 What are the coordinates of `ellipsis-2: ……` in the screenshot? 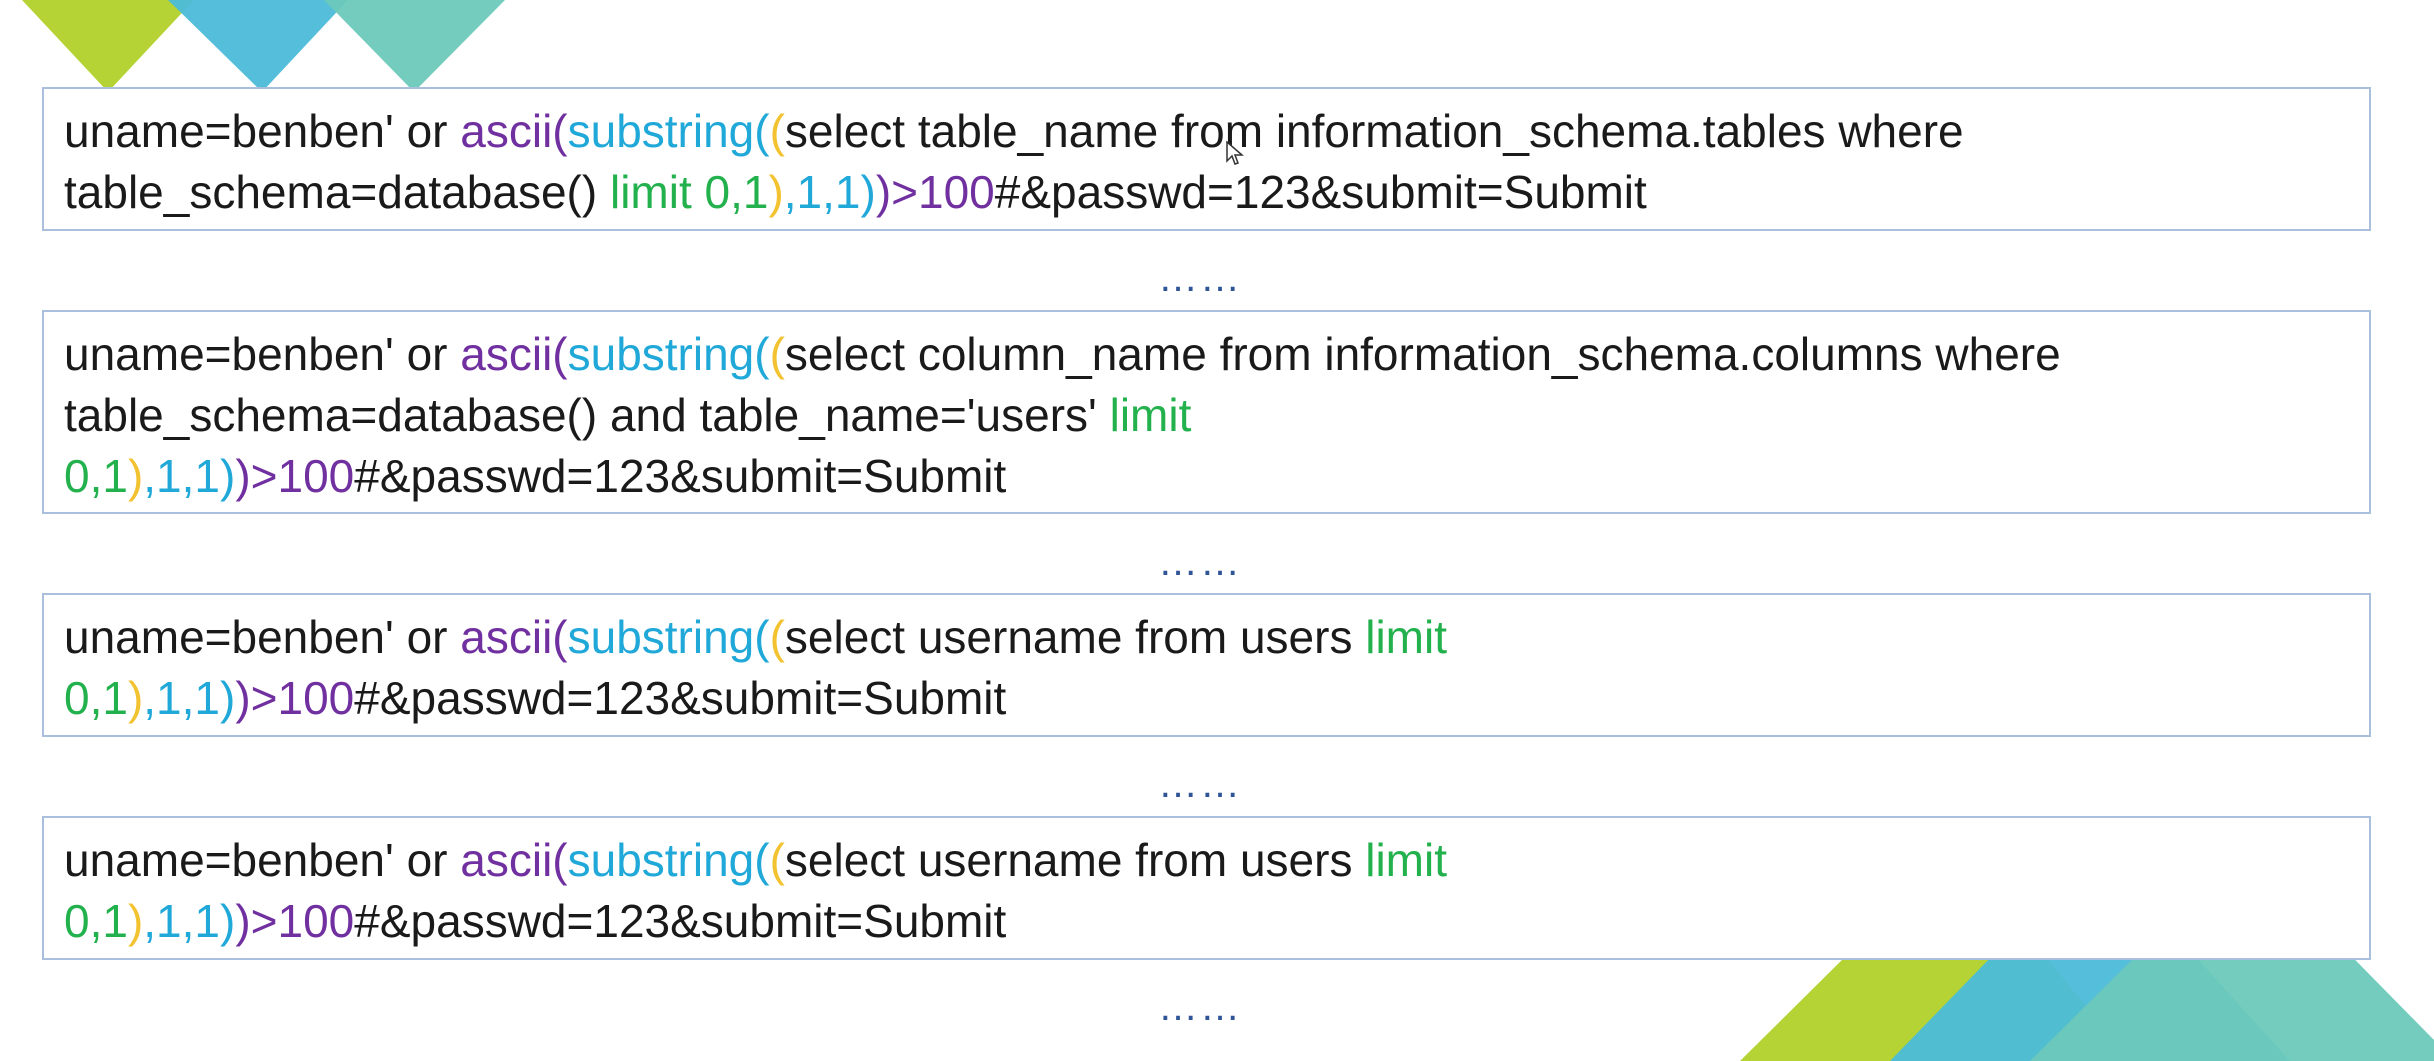 It's located at (1200, 562).